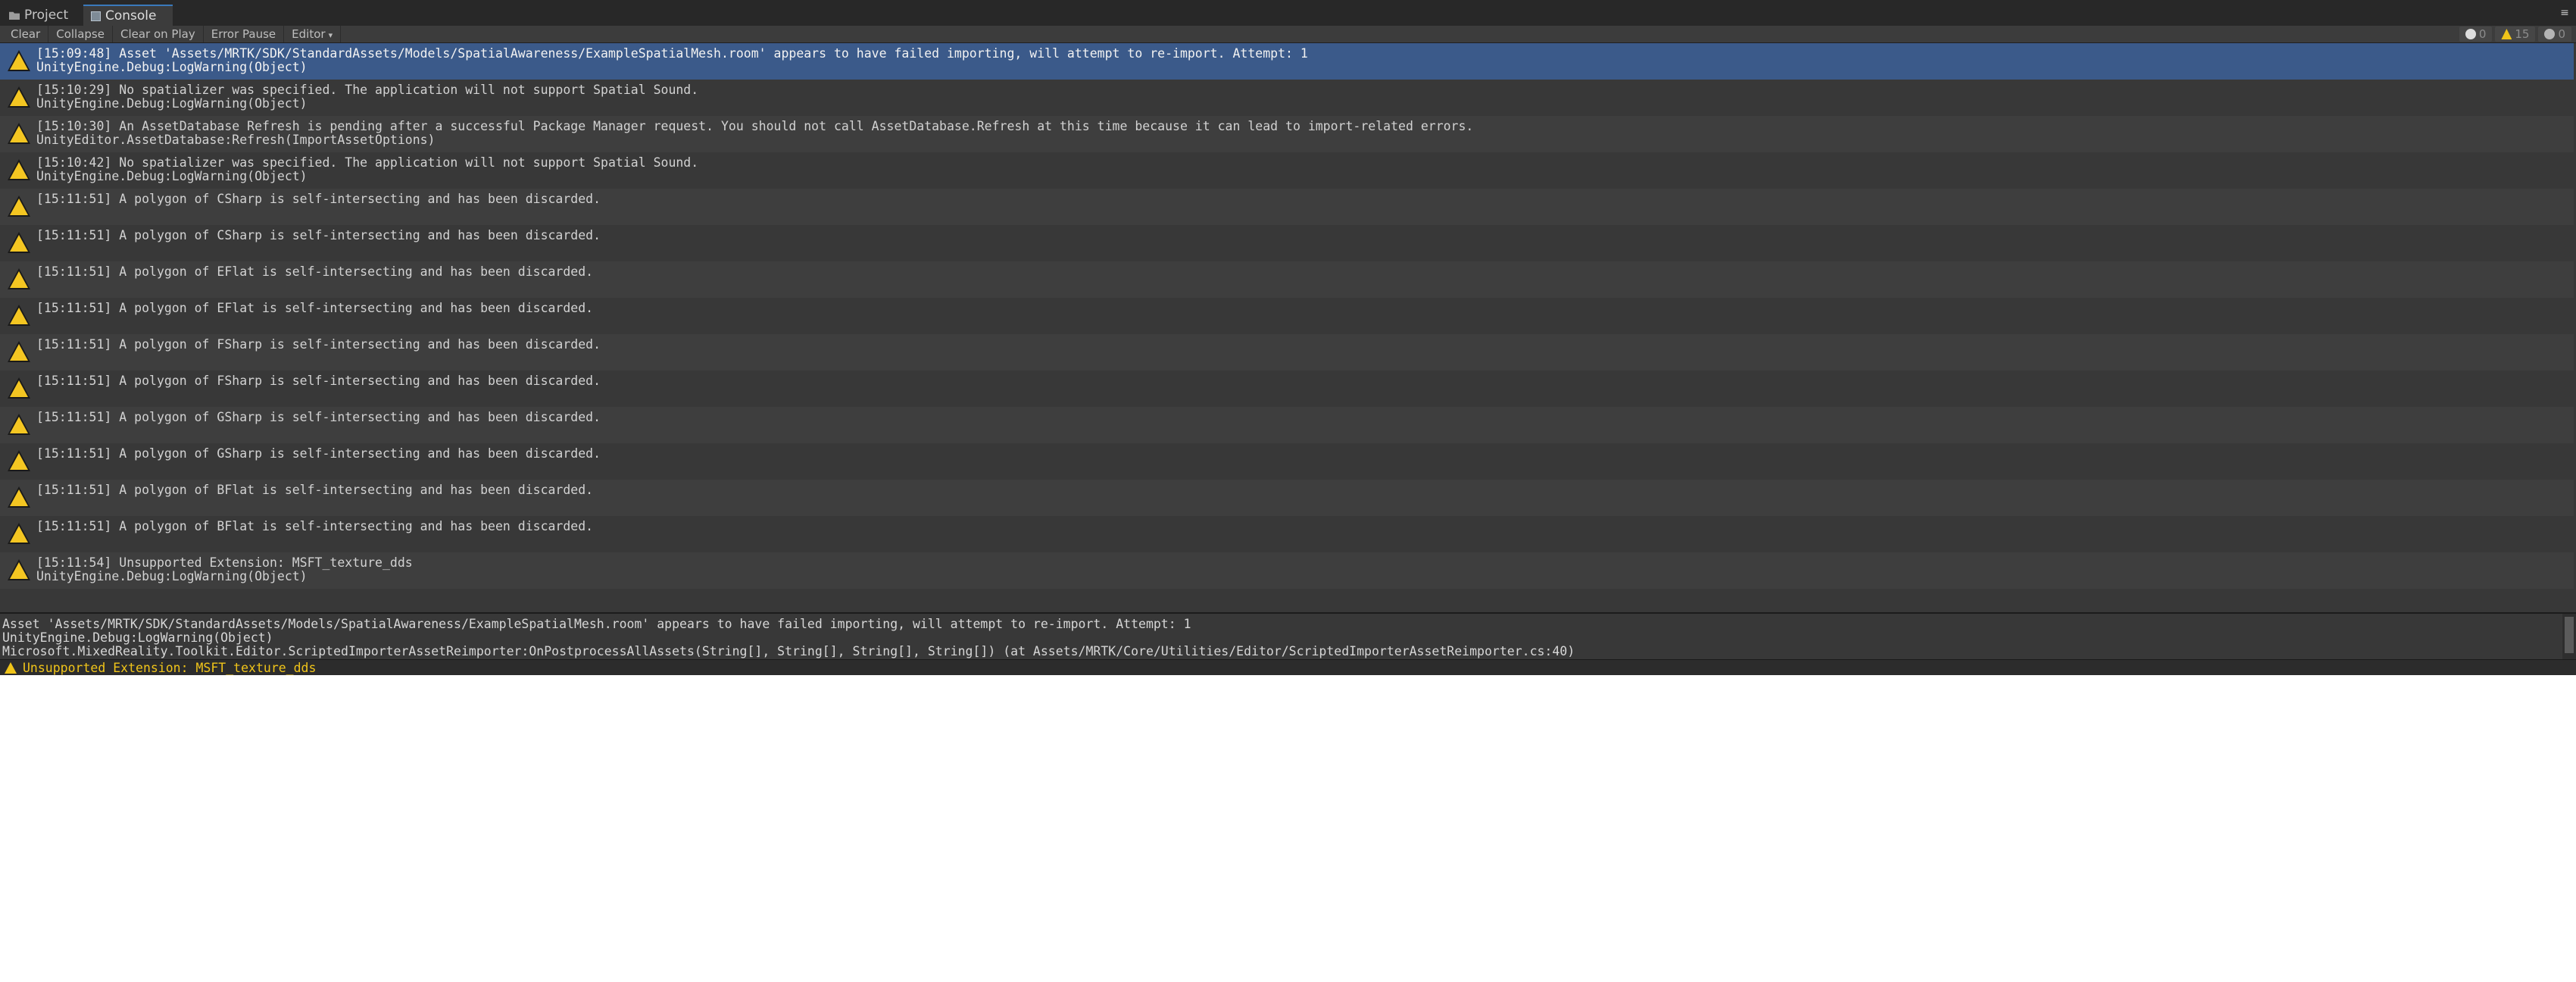 The image size is (2576, 982). I want to click on tab-project-label: Project, so click(47, 15).